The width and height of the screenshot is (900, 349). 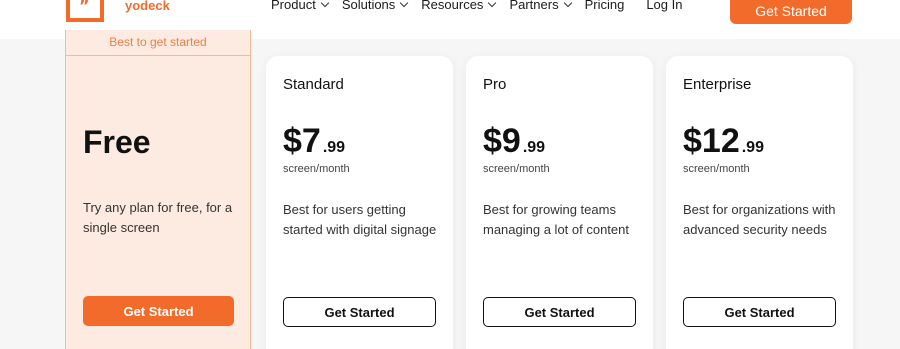 I want to click on nav-partners-label: Partners, so click(x=534, y=6).